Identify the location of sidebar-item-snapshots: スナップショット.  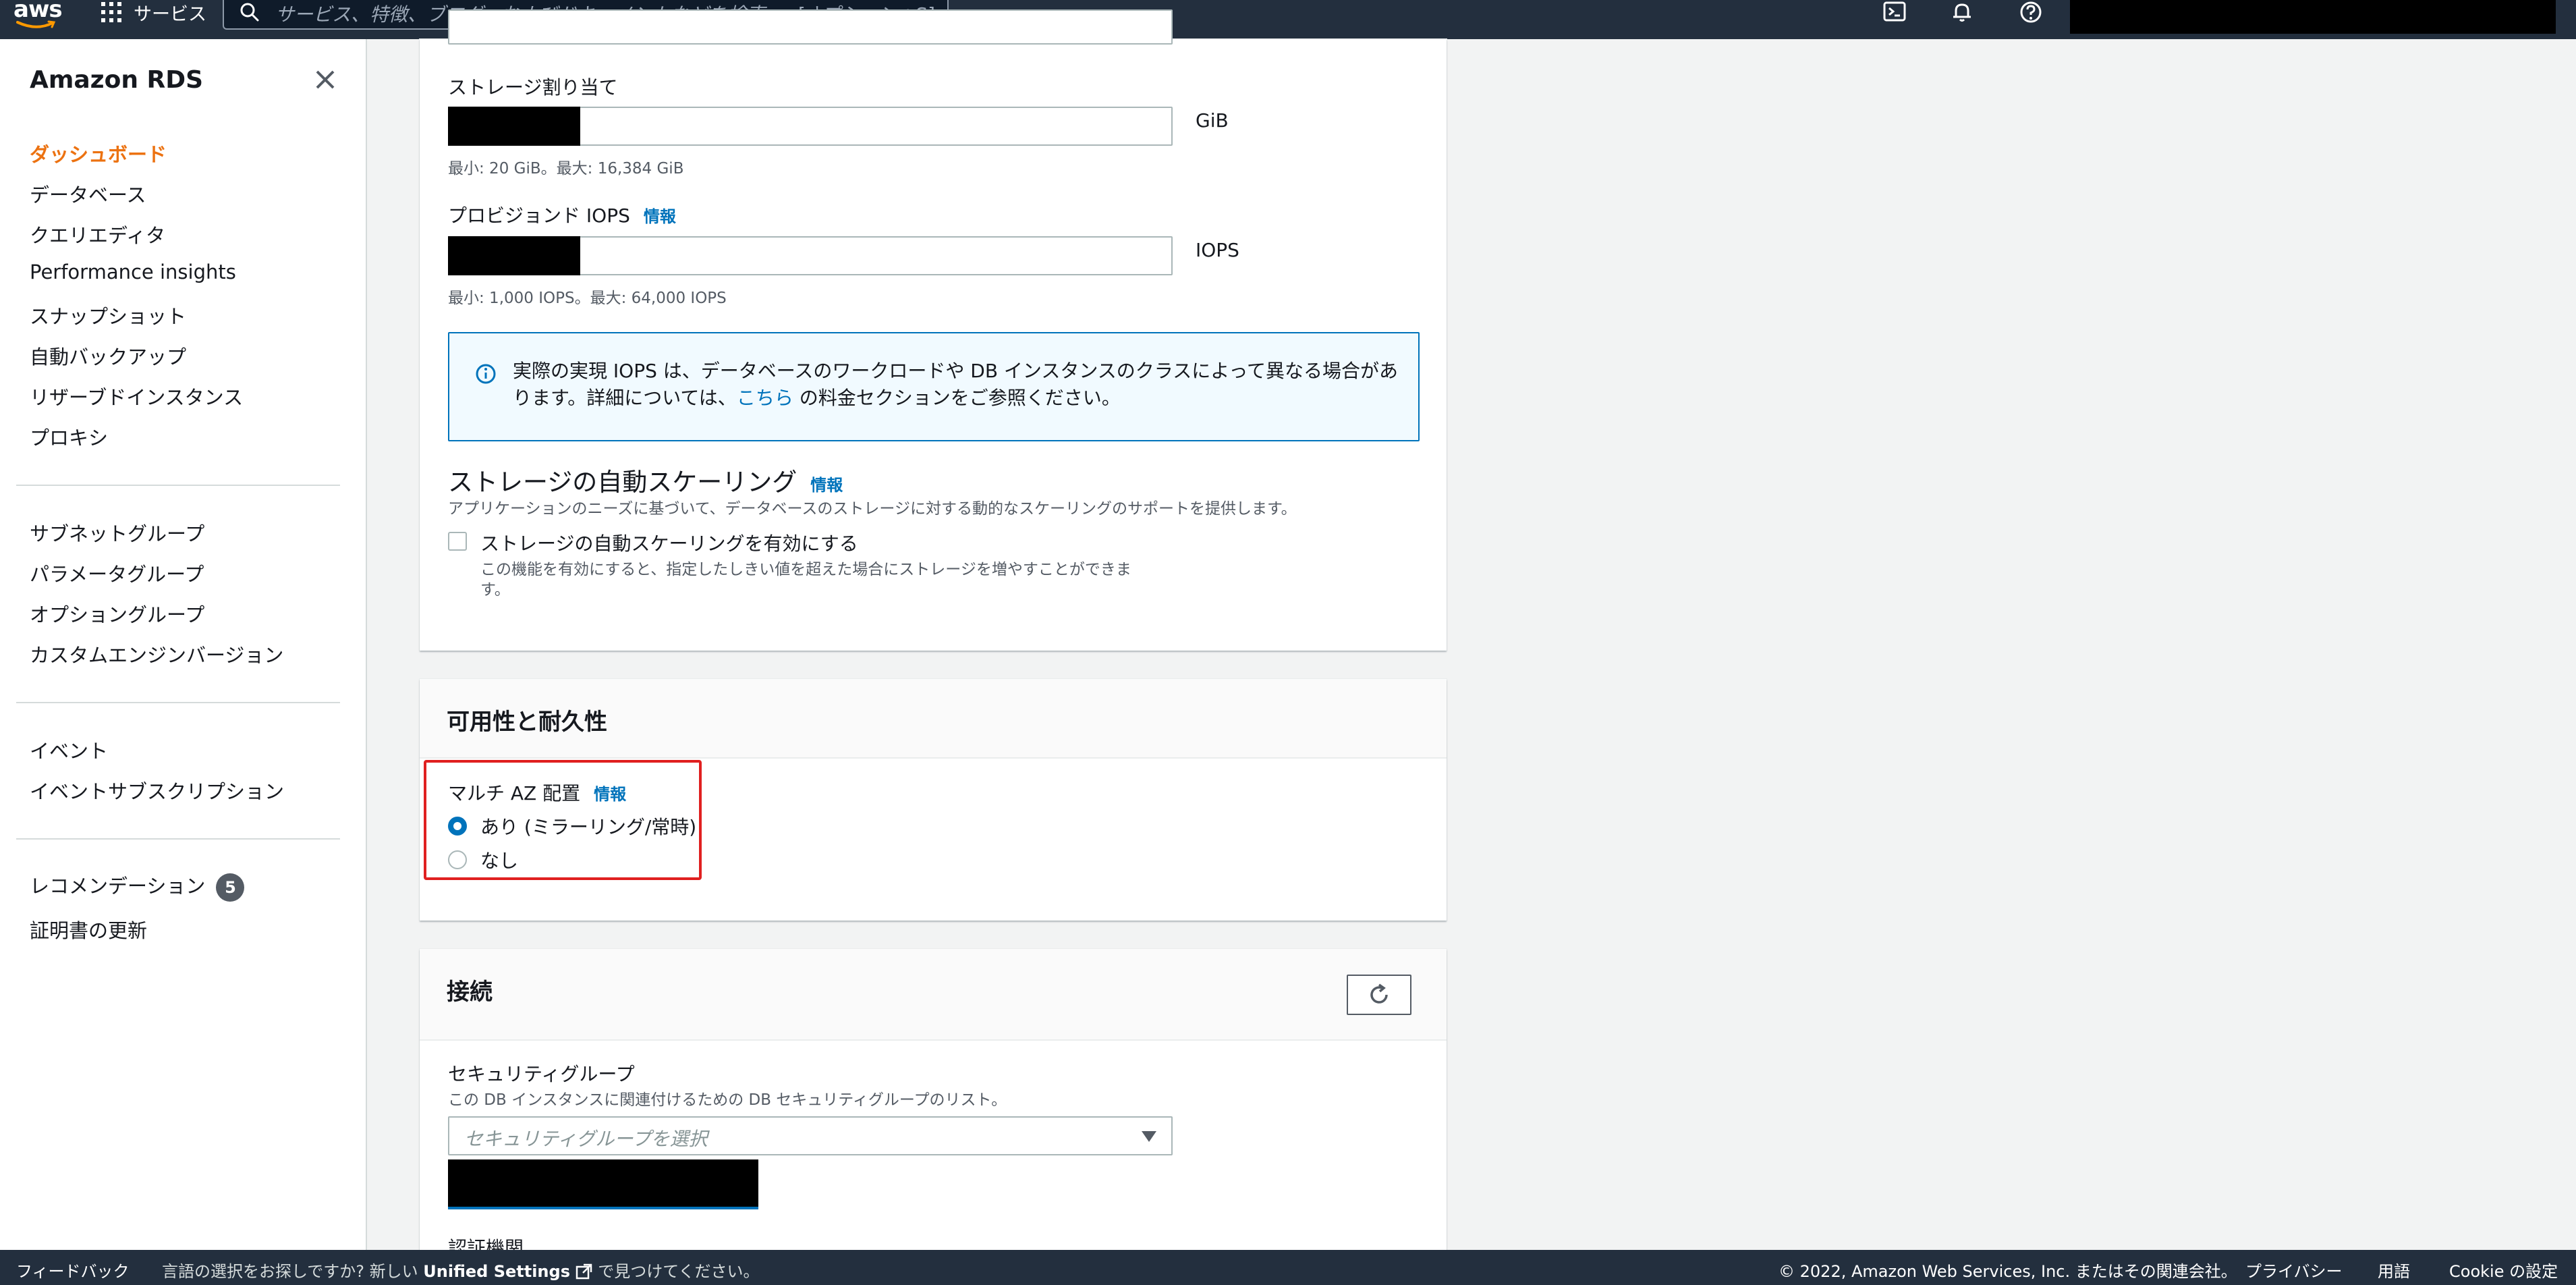
(108, 315).